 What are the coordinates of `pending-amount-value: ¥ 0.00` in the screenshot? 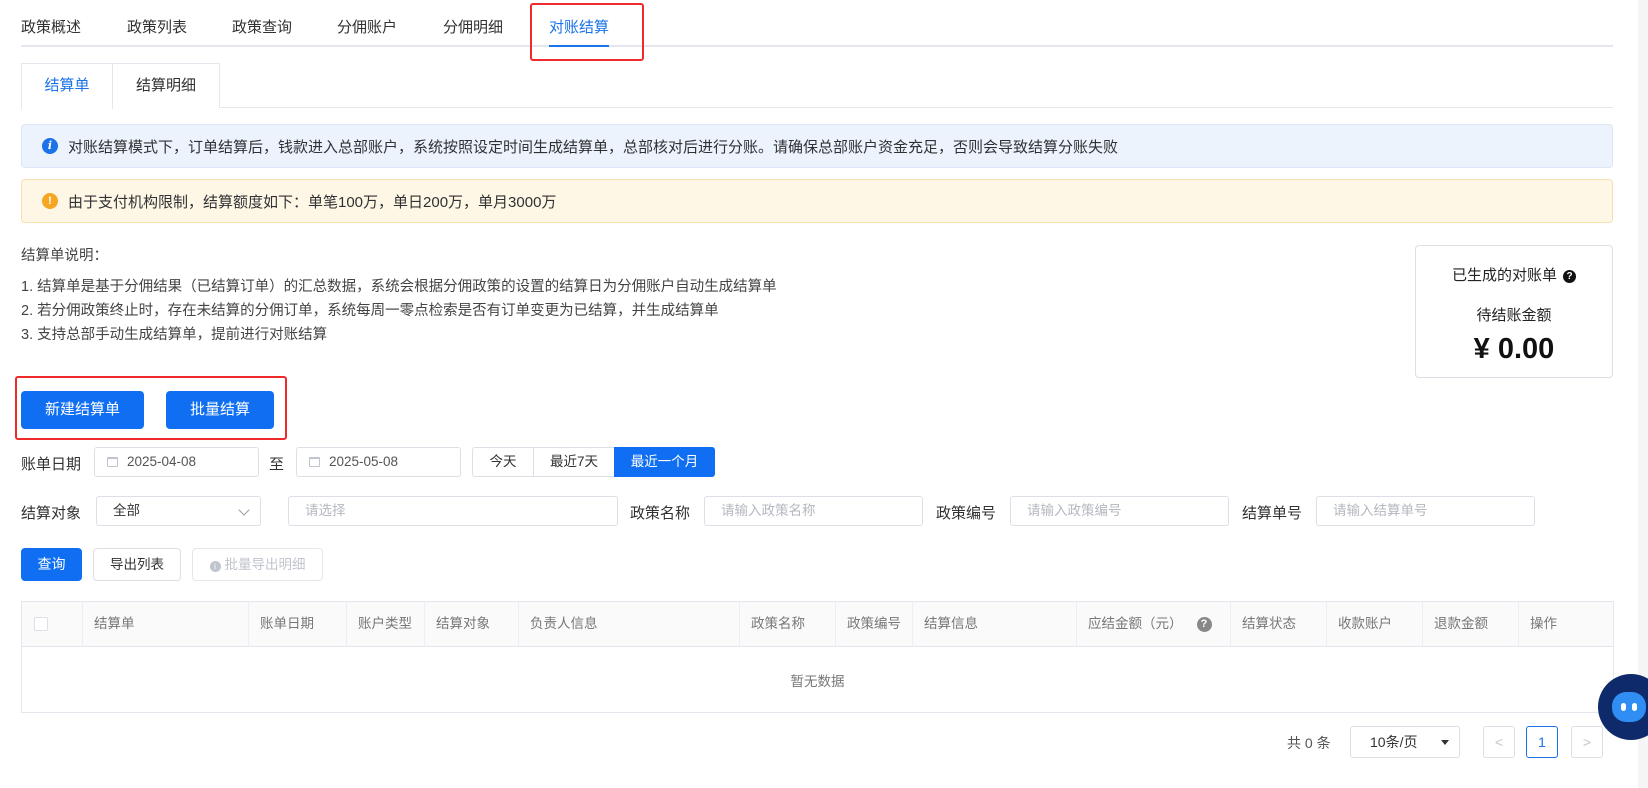 It's located at (1514, 349).